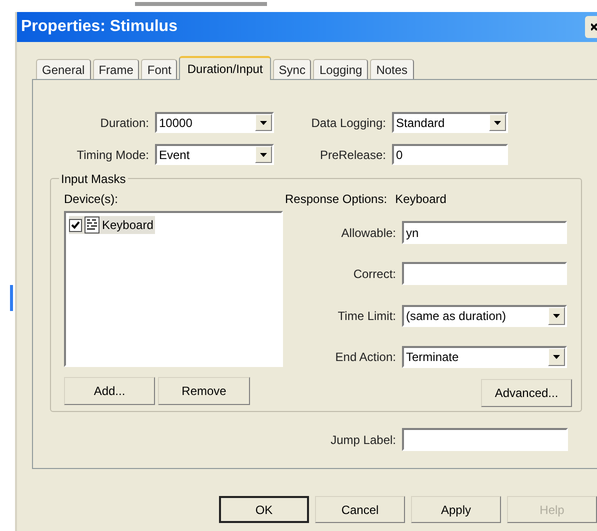 This screenshot has width=597, height=531. Describe the element at coordinates (204, 391) in the screenshot. I see `remove-button: Remove` at that location.